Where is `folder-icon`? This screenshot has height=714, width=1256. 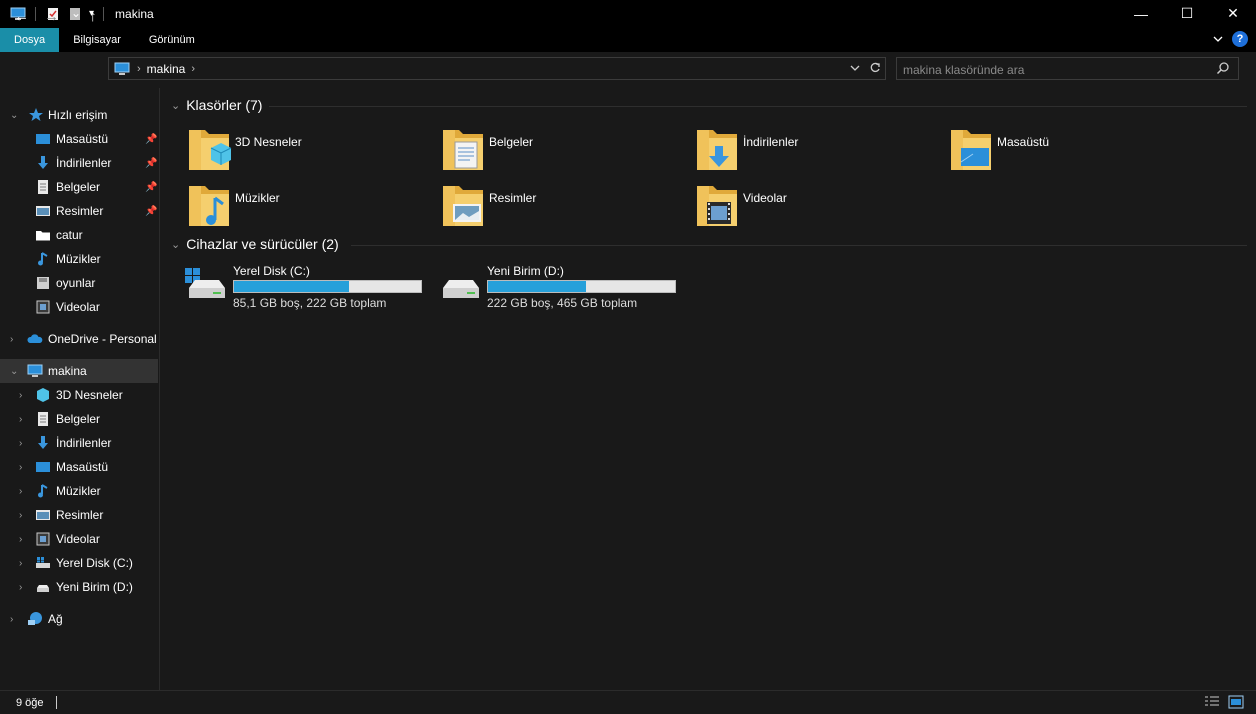
folder-icon is located at coordinates (43, 236).